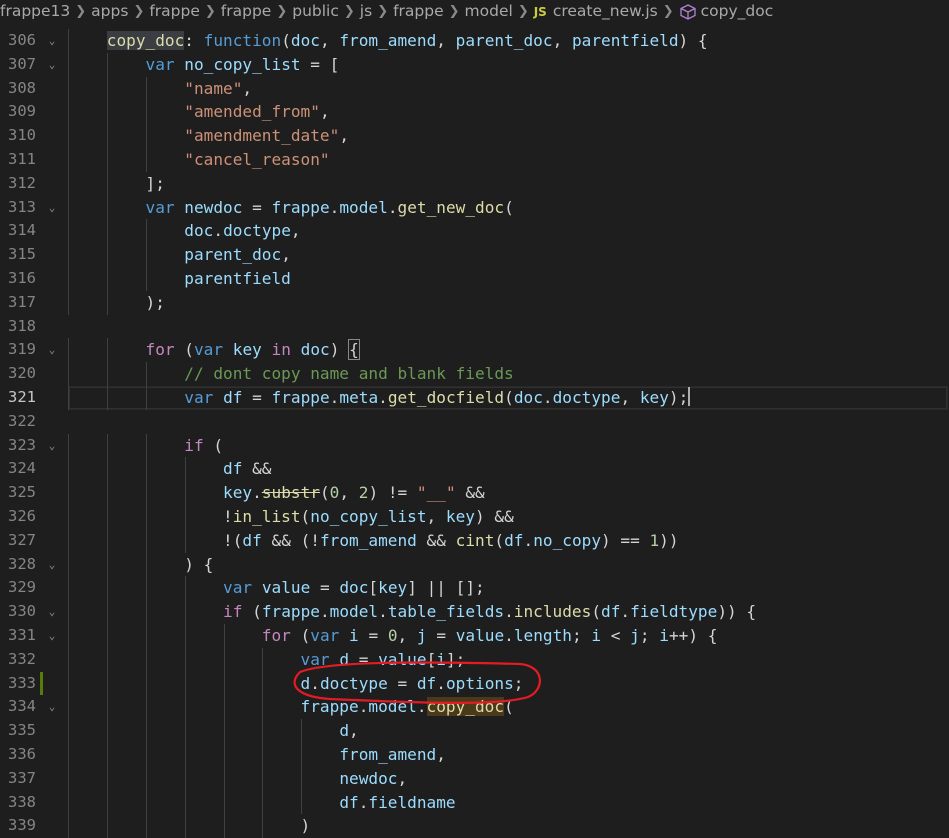 This screenshot has height=838, width=949. Describe the element at coordinates (22, 563) in the screenshot. I see `line-number: 328` at that location.